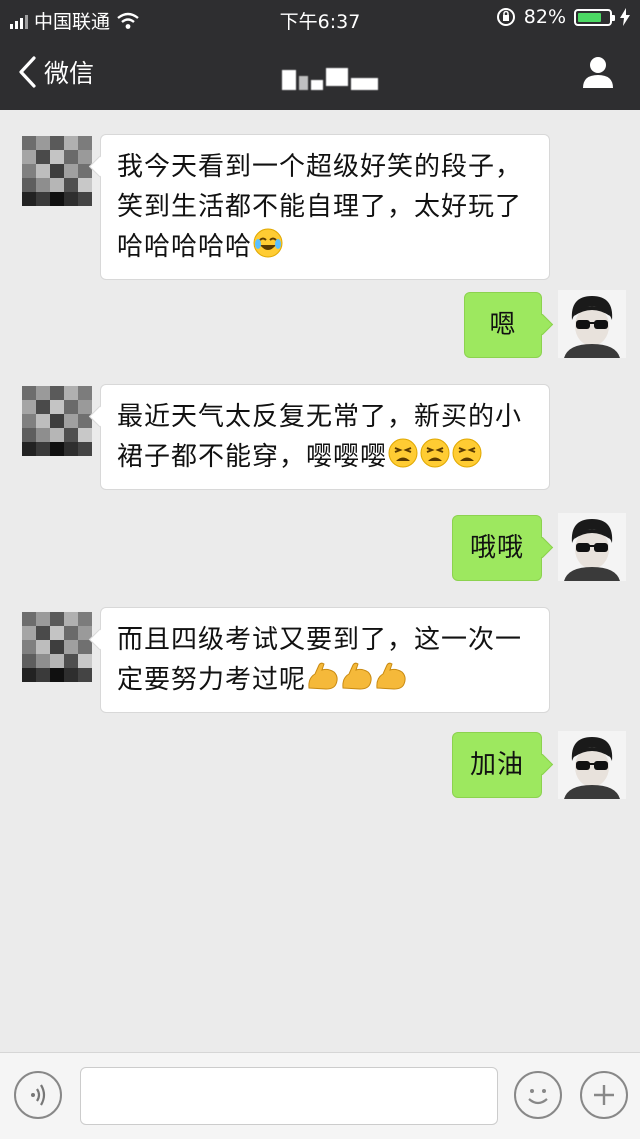 This screenshot has width=640, height=1139. I want to click on emoji-icon, so click(538, 1097).